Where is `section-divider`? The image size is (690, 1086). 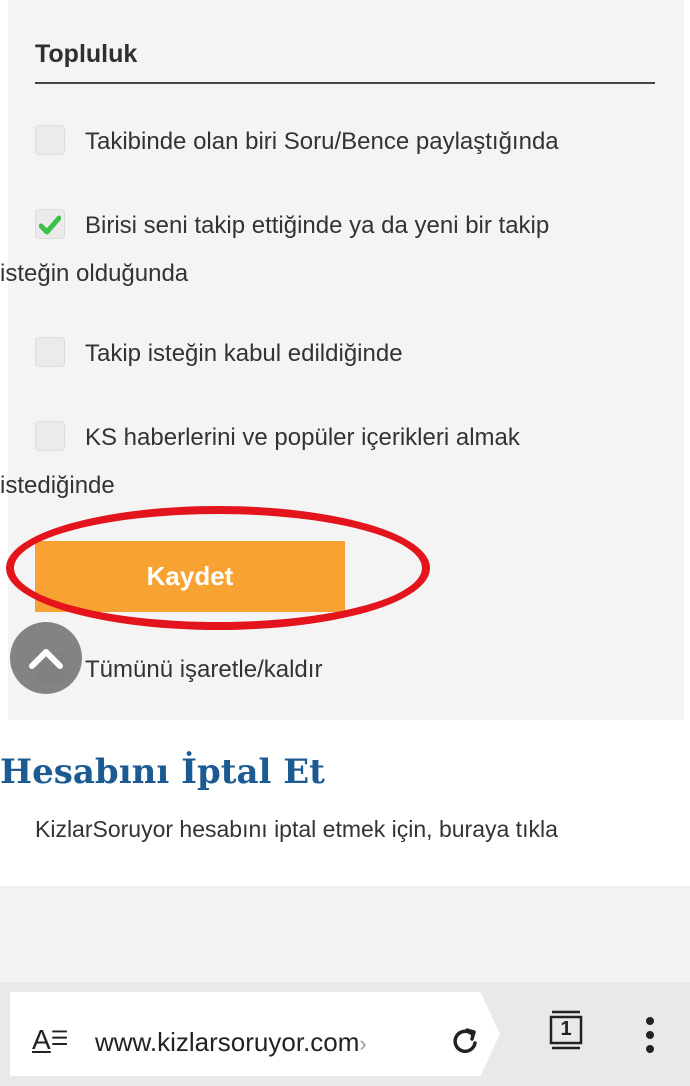
section-divider is located at coordinates (345, 83).